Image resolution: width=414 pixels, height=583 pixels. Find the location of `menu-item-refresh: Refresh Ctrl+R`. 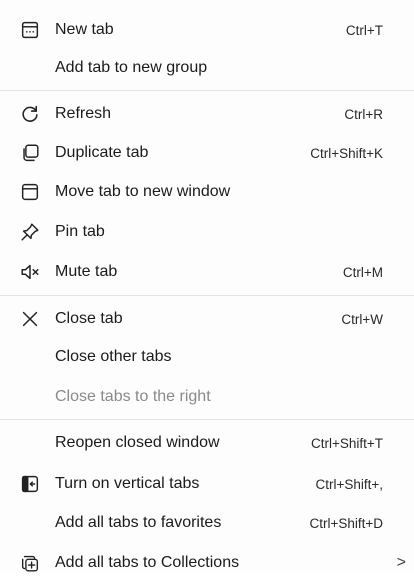

menu-item-refresh: Refresh Ctrl+R is located at coordinates (207, 114).